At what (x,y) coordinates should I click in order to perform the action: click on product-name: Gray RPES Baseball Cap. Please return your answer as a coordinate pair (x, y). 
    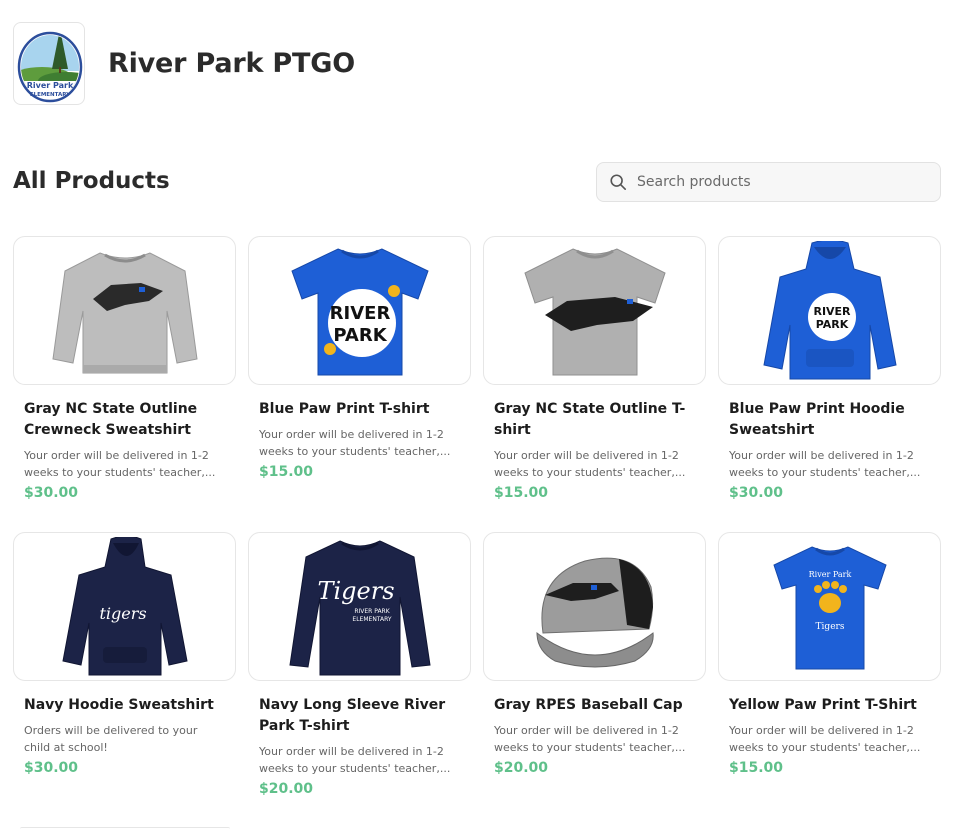
    Looking at the image, I should click on (594, 705).